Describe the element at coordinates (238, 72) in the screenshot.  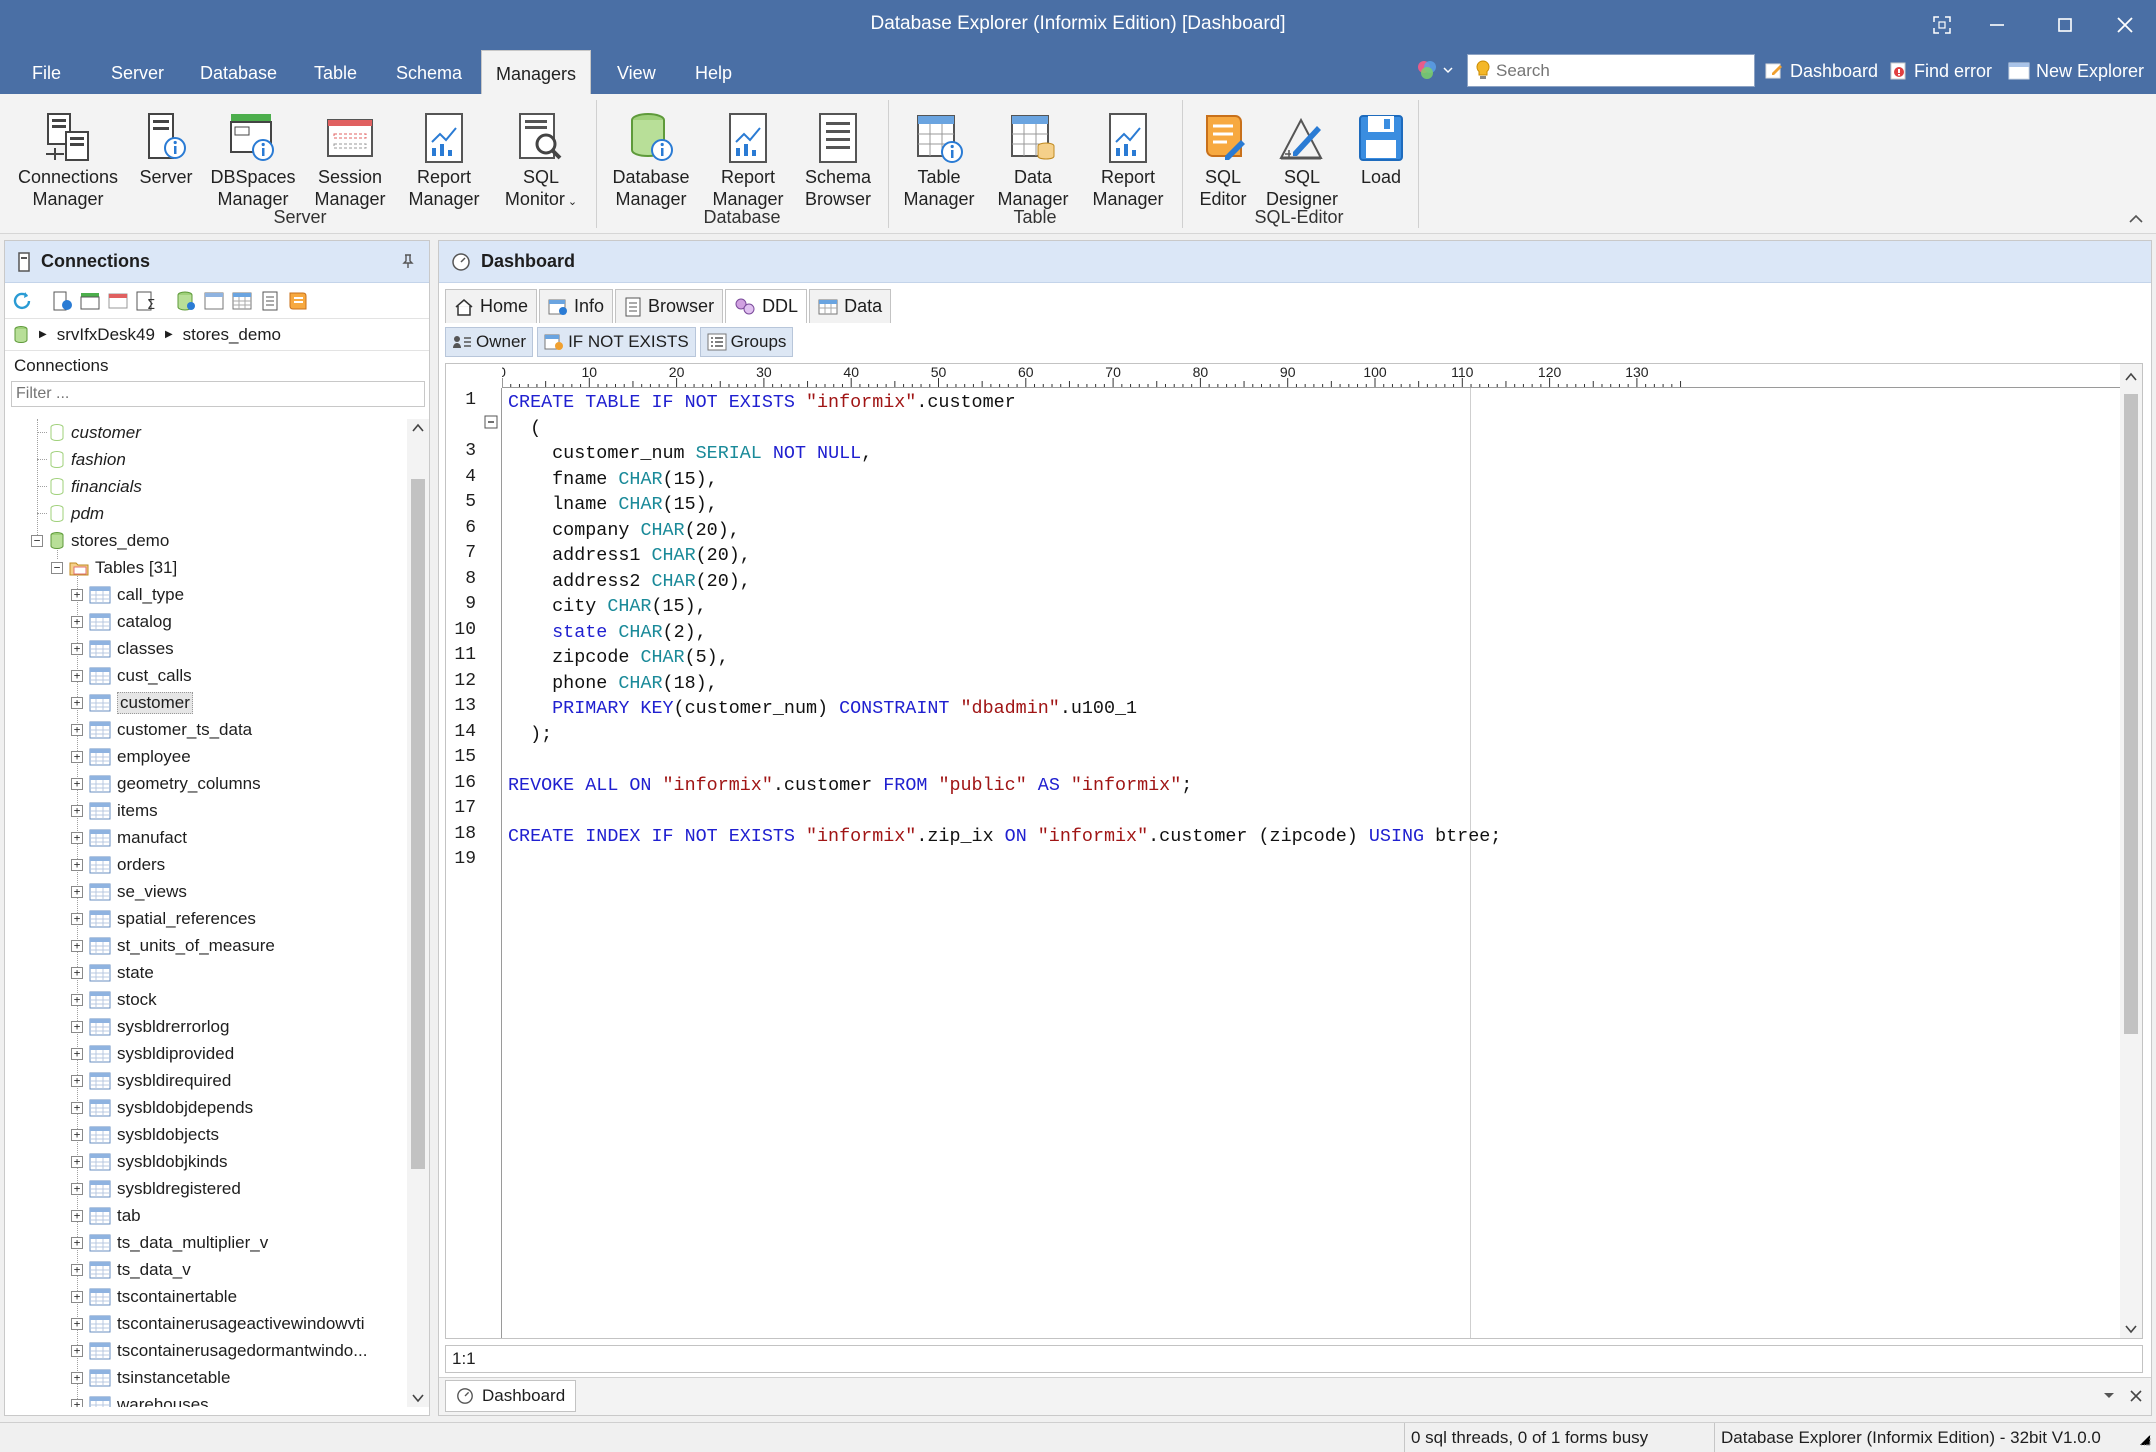
I see `menu-database: Database` at that location.